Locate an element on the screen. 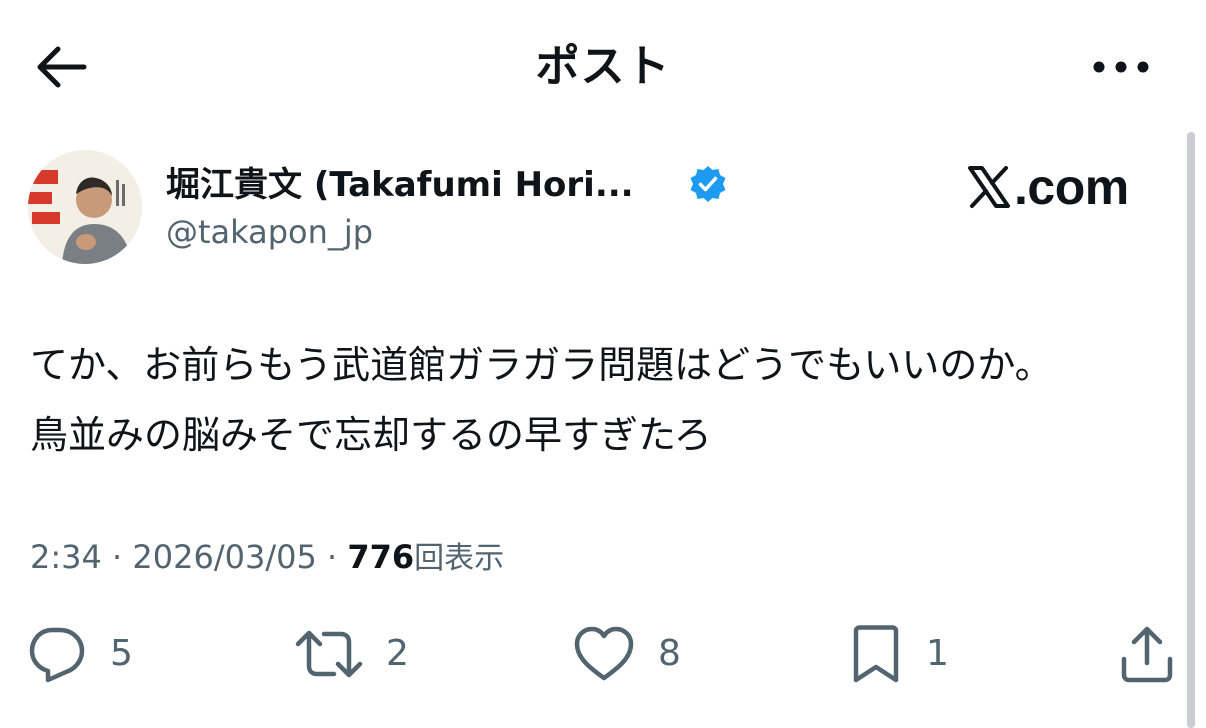  reply-count: 5 is located at coordinates (121, 653).